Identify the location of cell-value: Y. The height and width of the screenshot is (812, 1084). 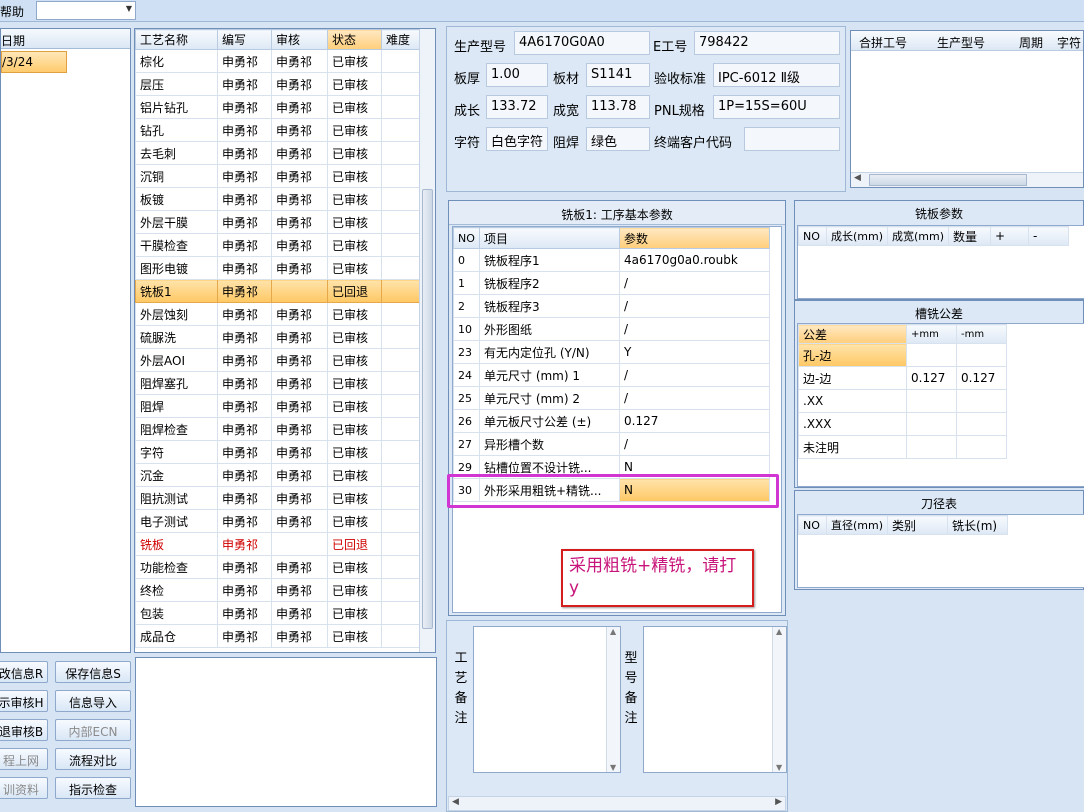
(694, 352).